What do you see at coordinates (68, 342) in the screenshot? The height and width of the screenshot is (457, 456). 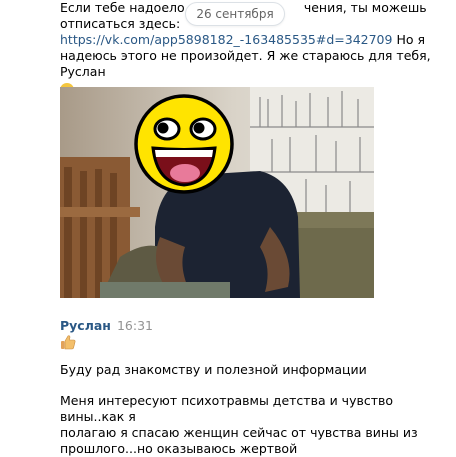 I see `thumbs-up-icon` at bounding box center [68, 342].